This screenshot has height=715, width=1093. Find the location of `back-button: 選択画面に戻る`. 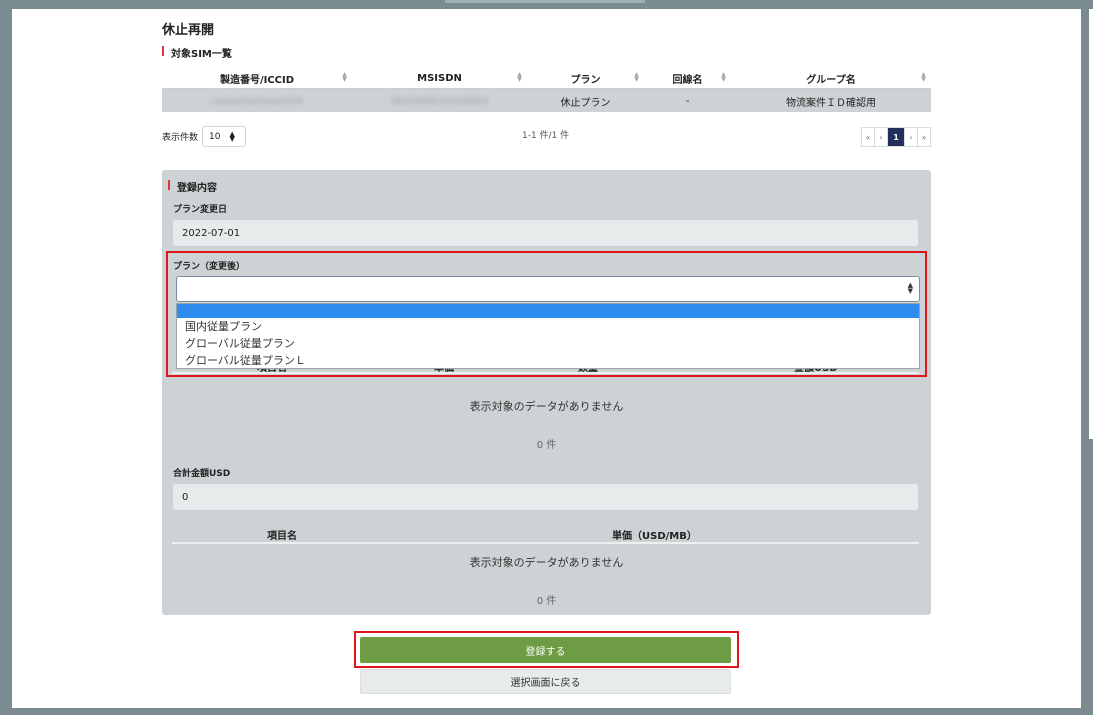

back-button: 選択画面に戻る is located at coordinates (545, 681).